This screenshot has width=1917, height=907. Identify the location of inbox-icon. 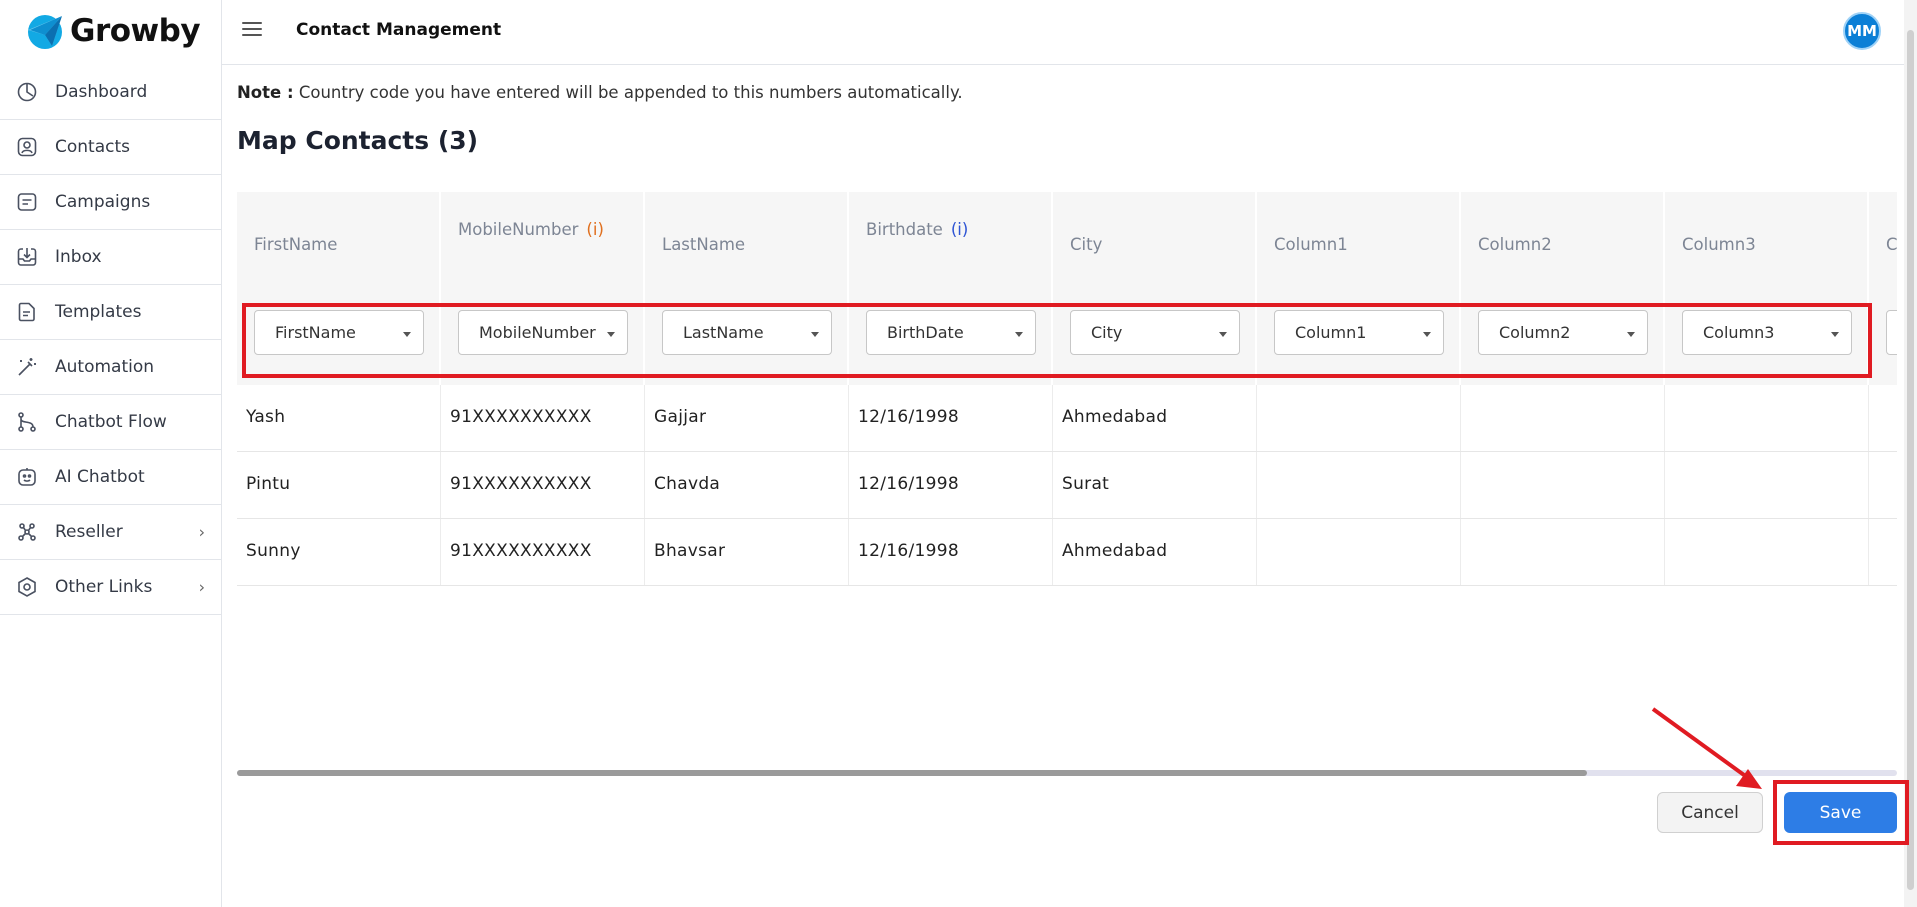
(27, 257).